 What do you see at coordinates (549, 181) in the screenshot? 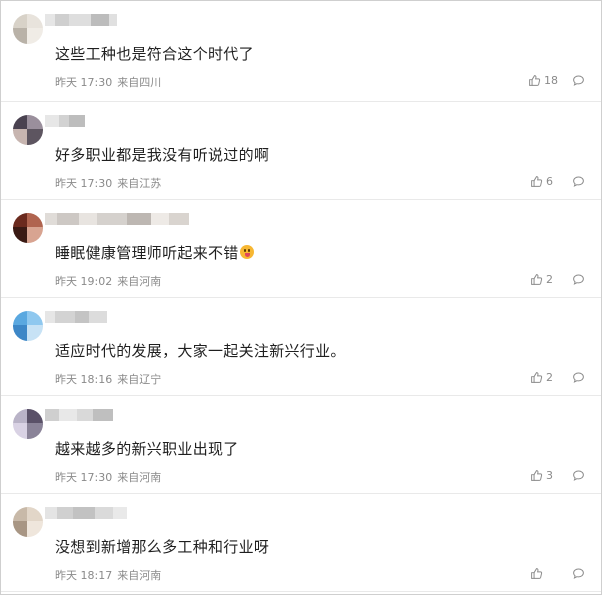
I see `like-count: 6` at bounding box center [549, 181].